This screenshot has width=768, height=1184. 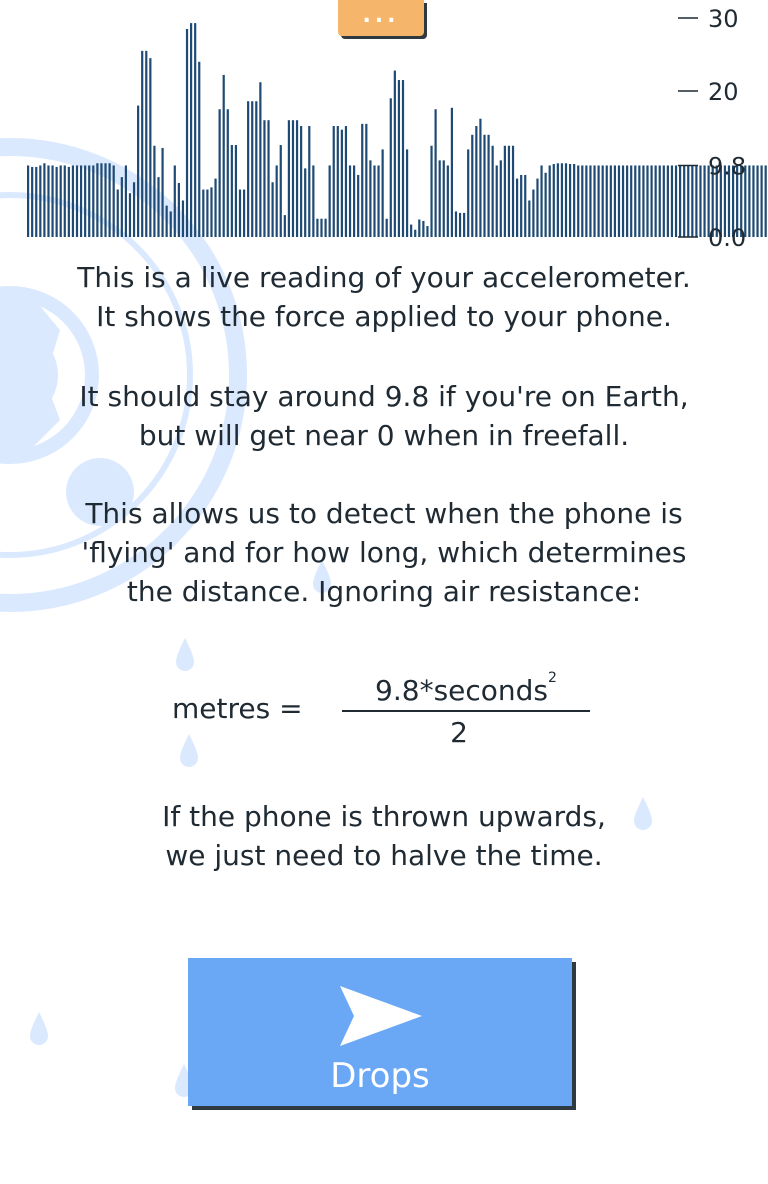 I want to click on drops-button: Drops, so click(x=380, y=1032).